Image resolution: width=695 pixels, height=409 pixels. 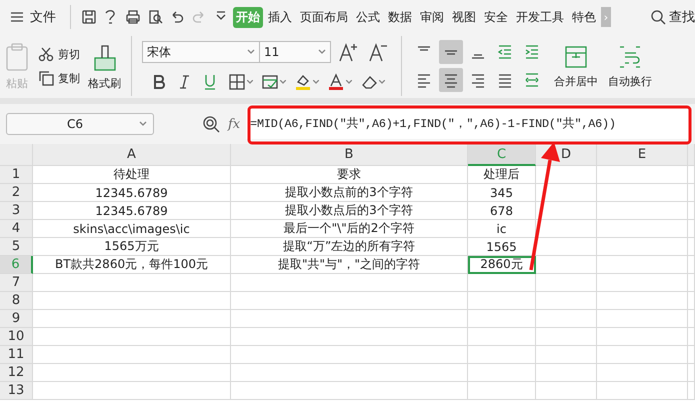 I want to click on row-header: 1, so click(x=16, y=175).